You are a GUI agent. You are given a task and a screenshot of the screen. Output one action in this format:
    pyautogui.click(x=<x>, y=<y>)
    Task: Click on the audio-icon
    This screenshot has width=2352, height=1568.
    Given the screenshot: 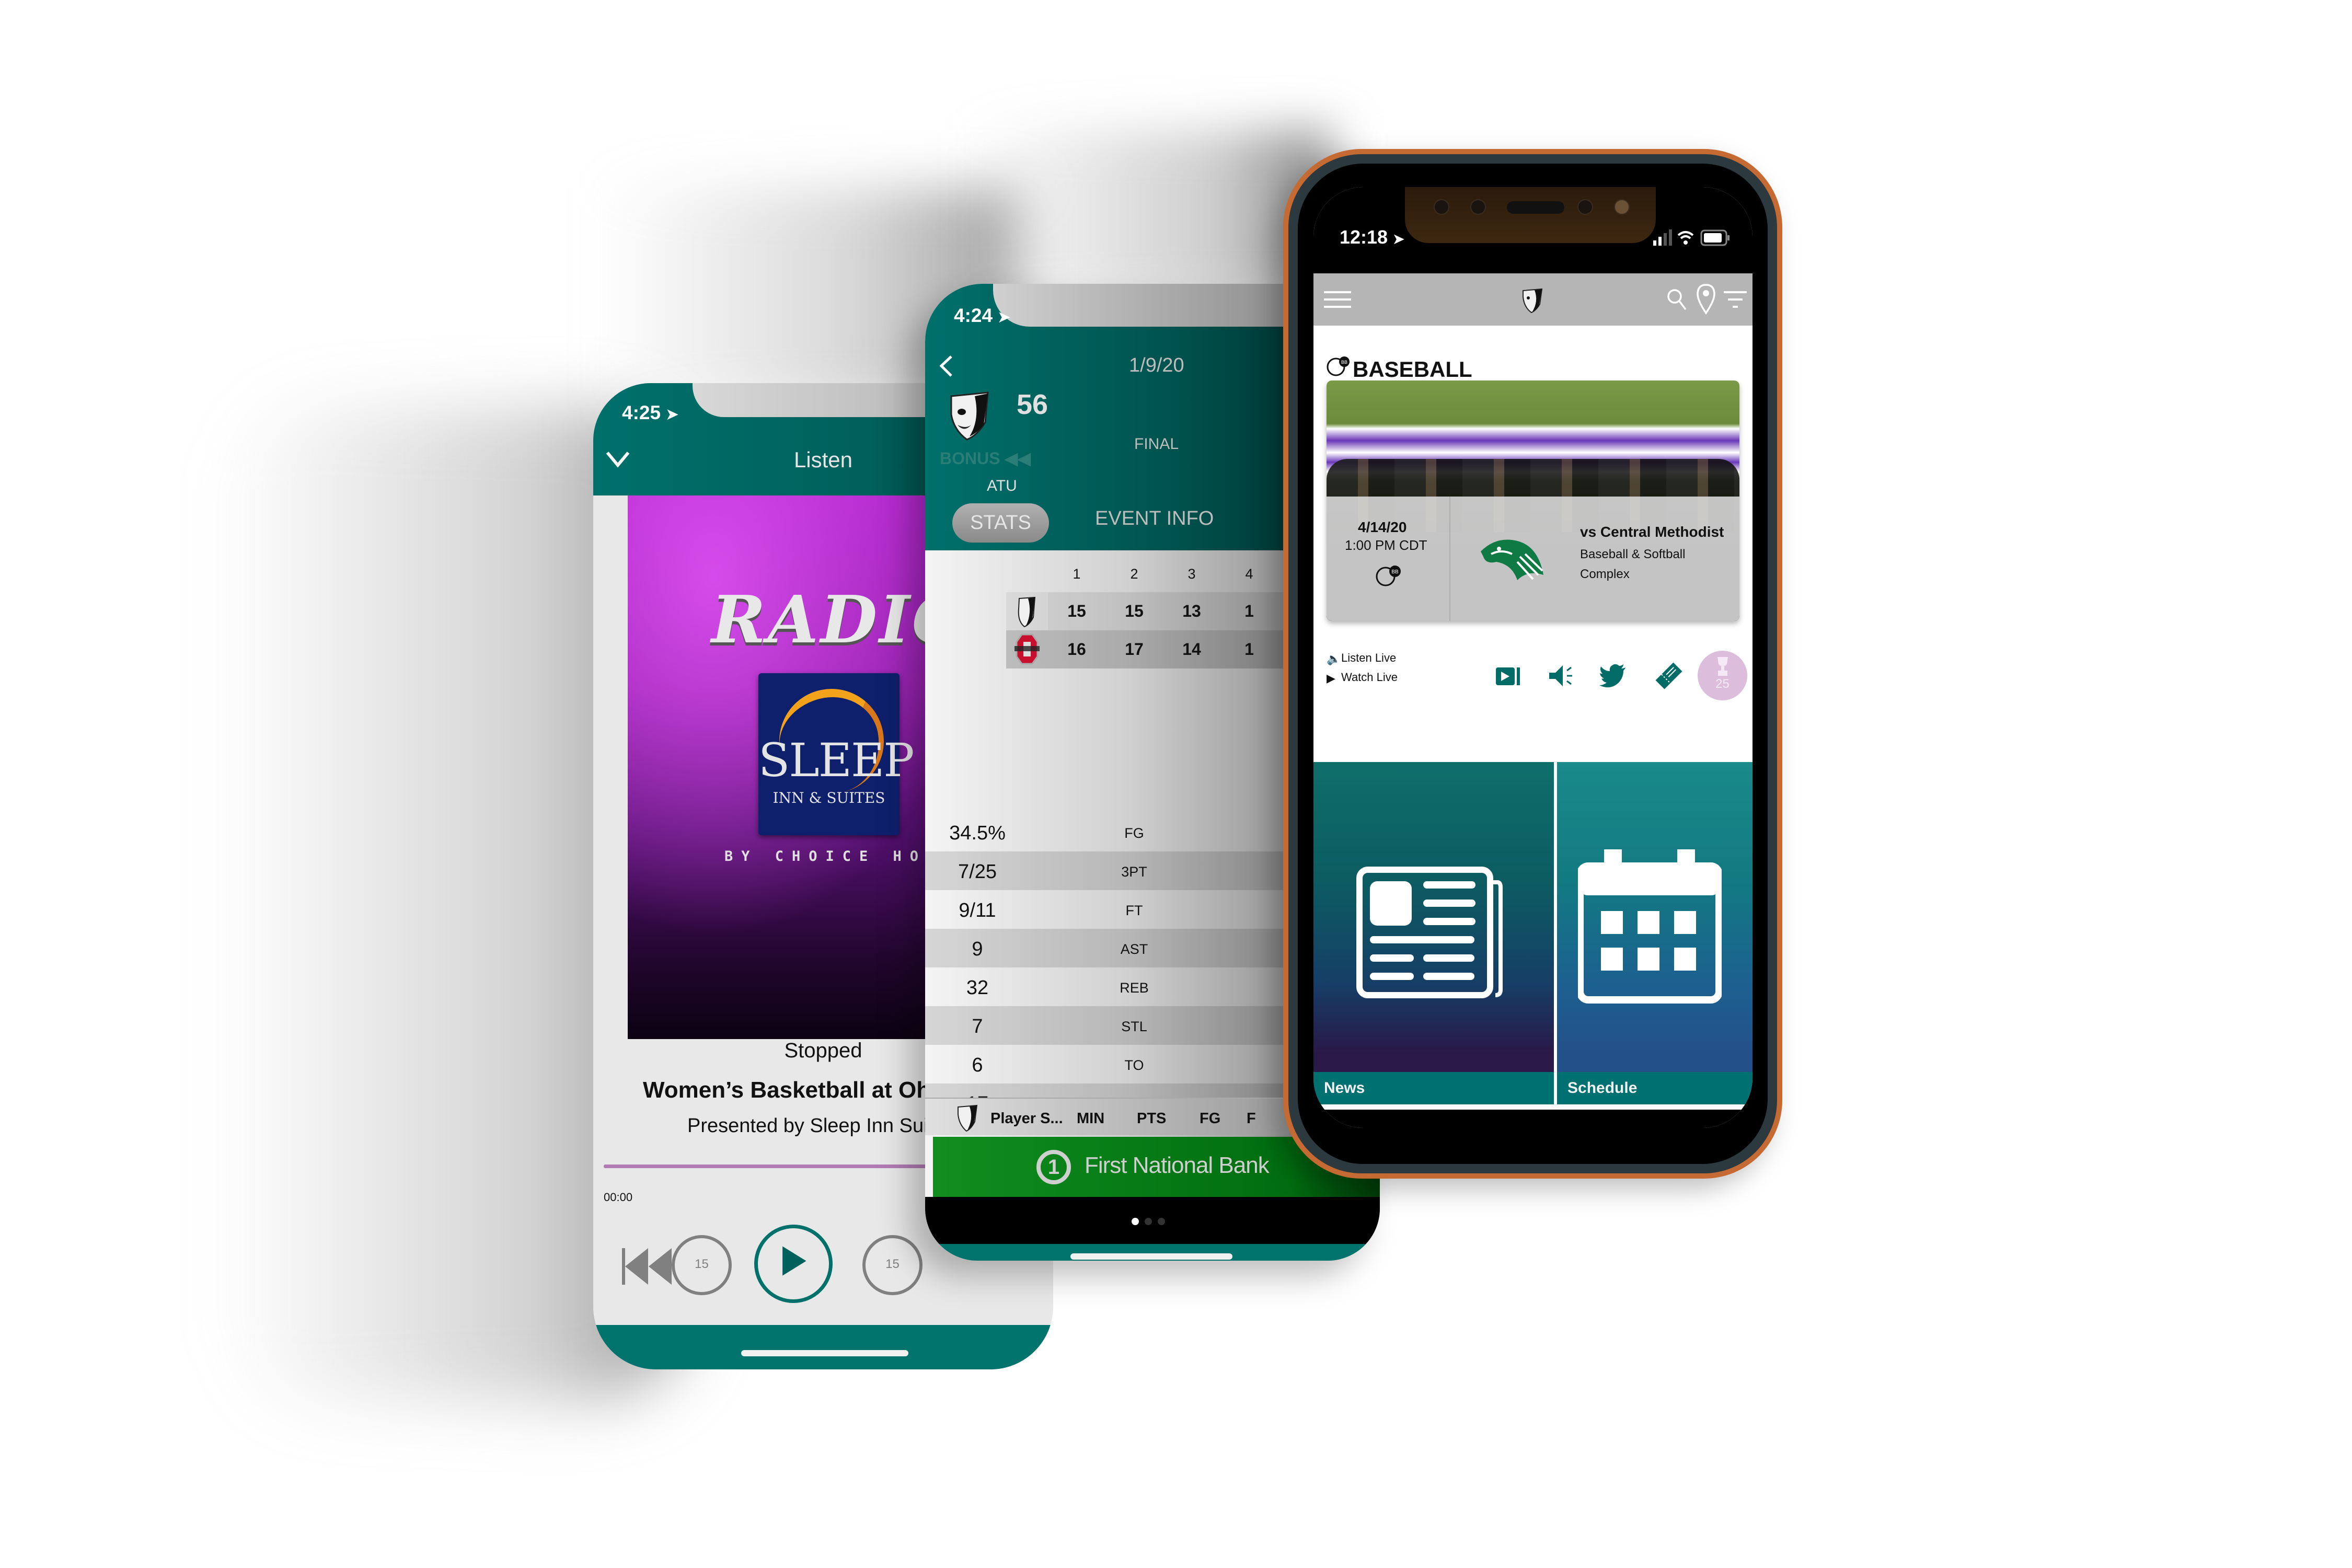 What is the action you would take?
    pyautogui.click(x=1561, y=675)
    